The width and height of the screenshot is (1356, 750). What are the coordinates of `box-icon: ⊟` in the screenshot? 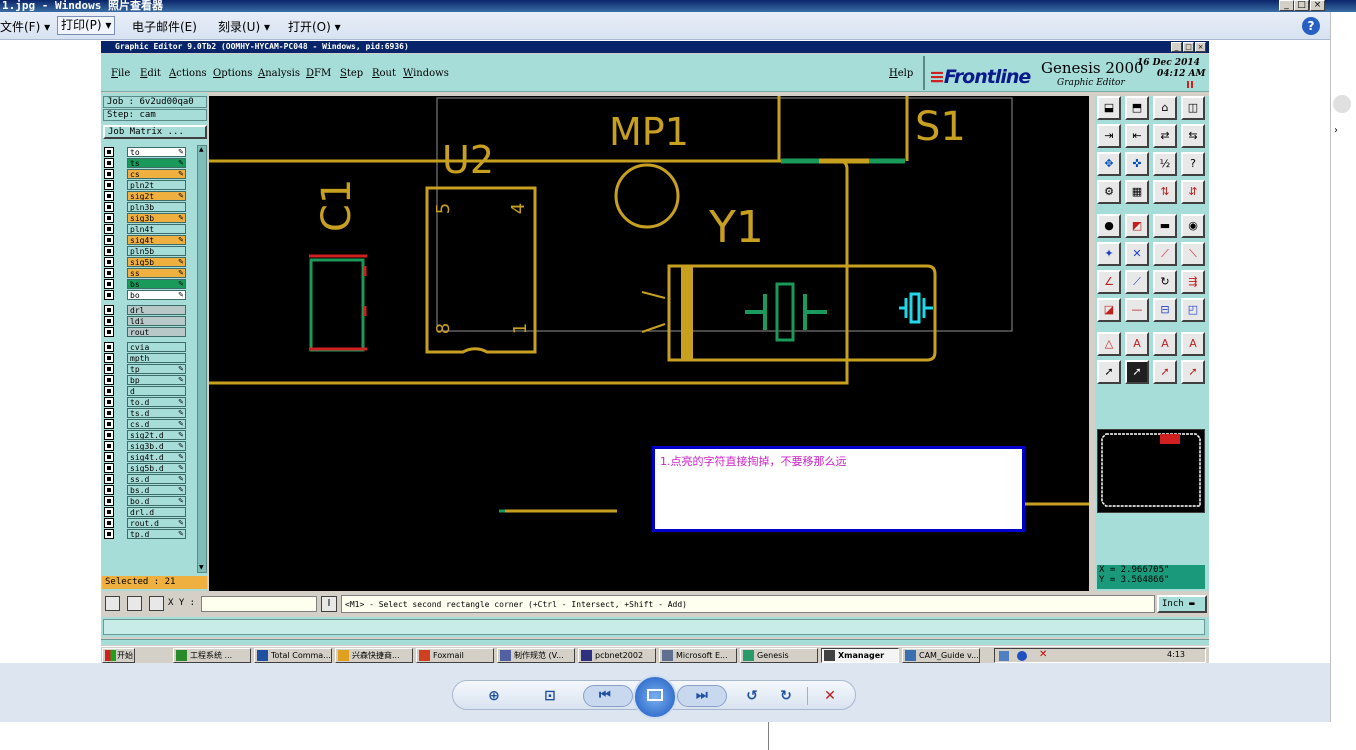 It's located at (1165, 310).